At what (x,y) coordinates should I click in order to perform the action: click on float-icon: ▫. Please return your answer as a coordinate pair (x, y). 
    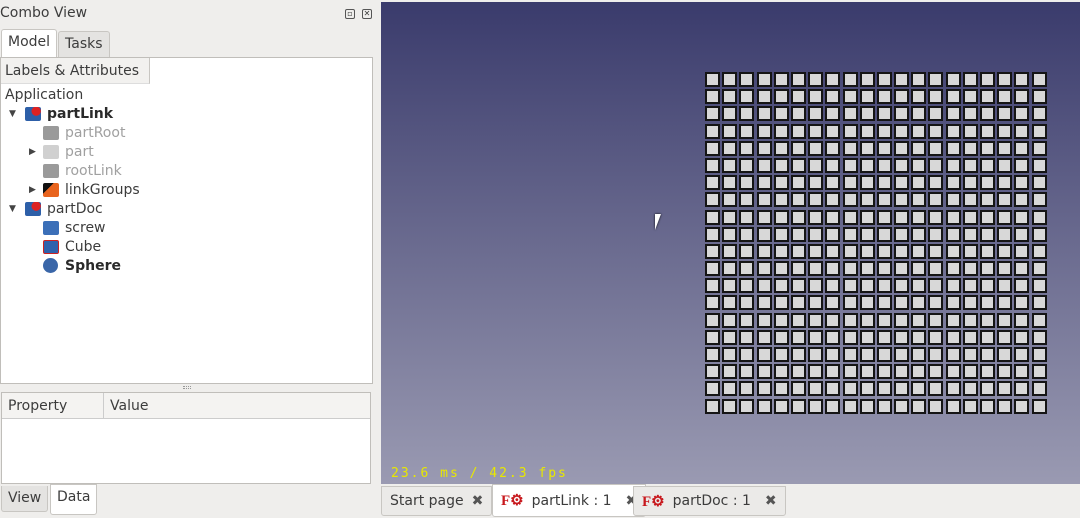
    Looking at the image, I should click on (350, 14).